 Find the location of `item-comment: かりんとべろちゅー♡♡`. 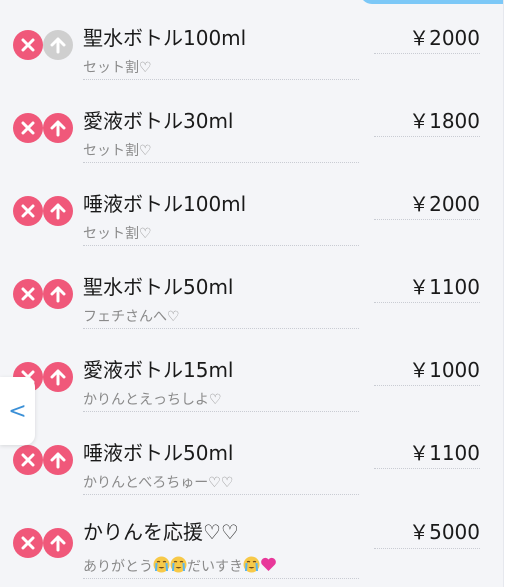

item-comment: かりんとべろちゅー♡♡ is located at coordinates (158, 483).